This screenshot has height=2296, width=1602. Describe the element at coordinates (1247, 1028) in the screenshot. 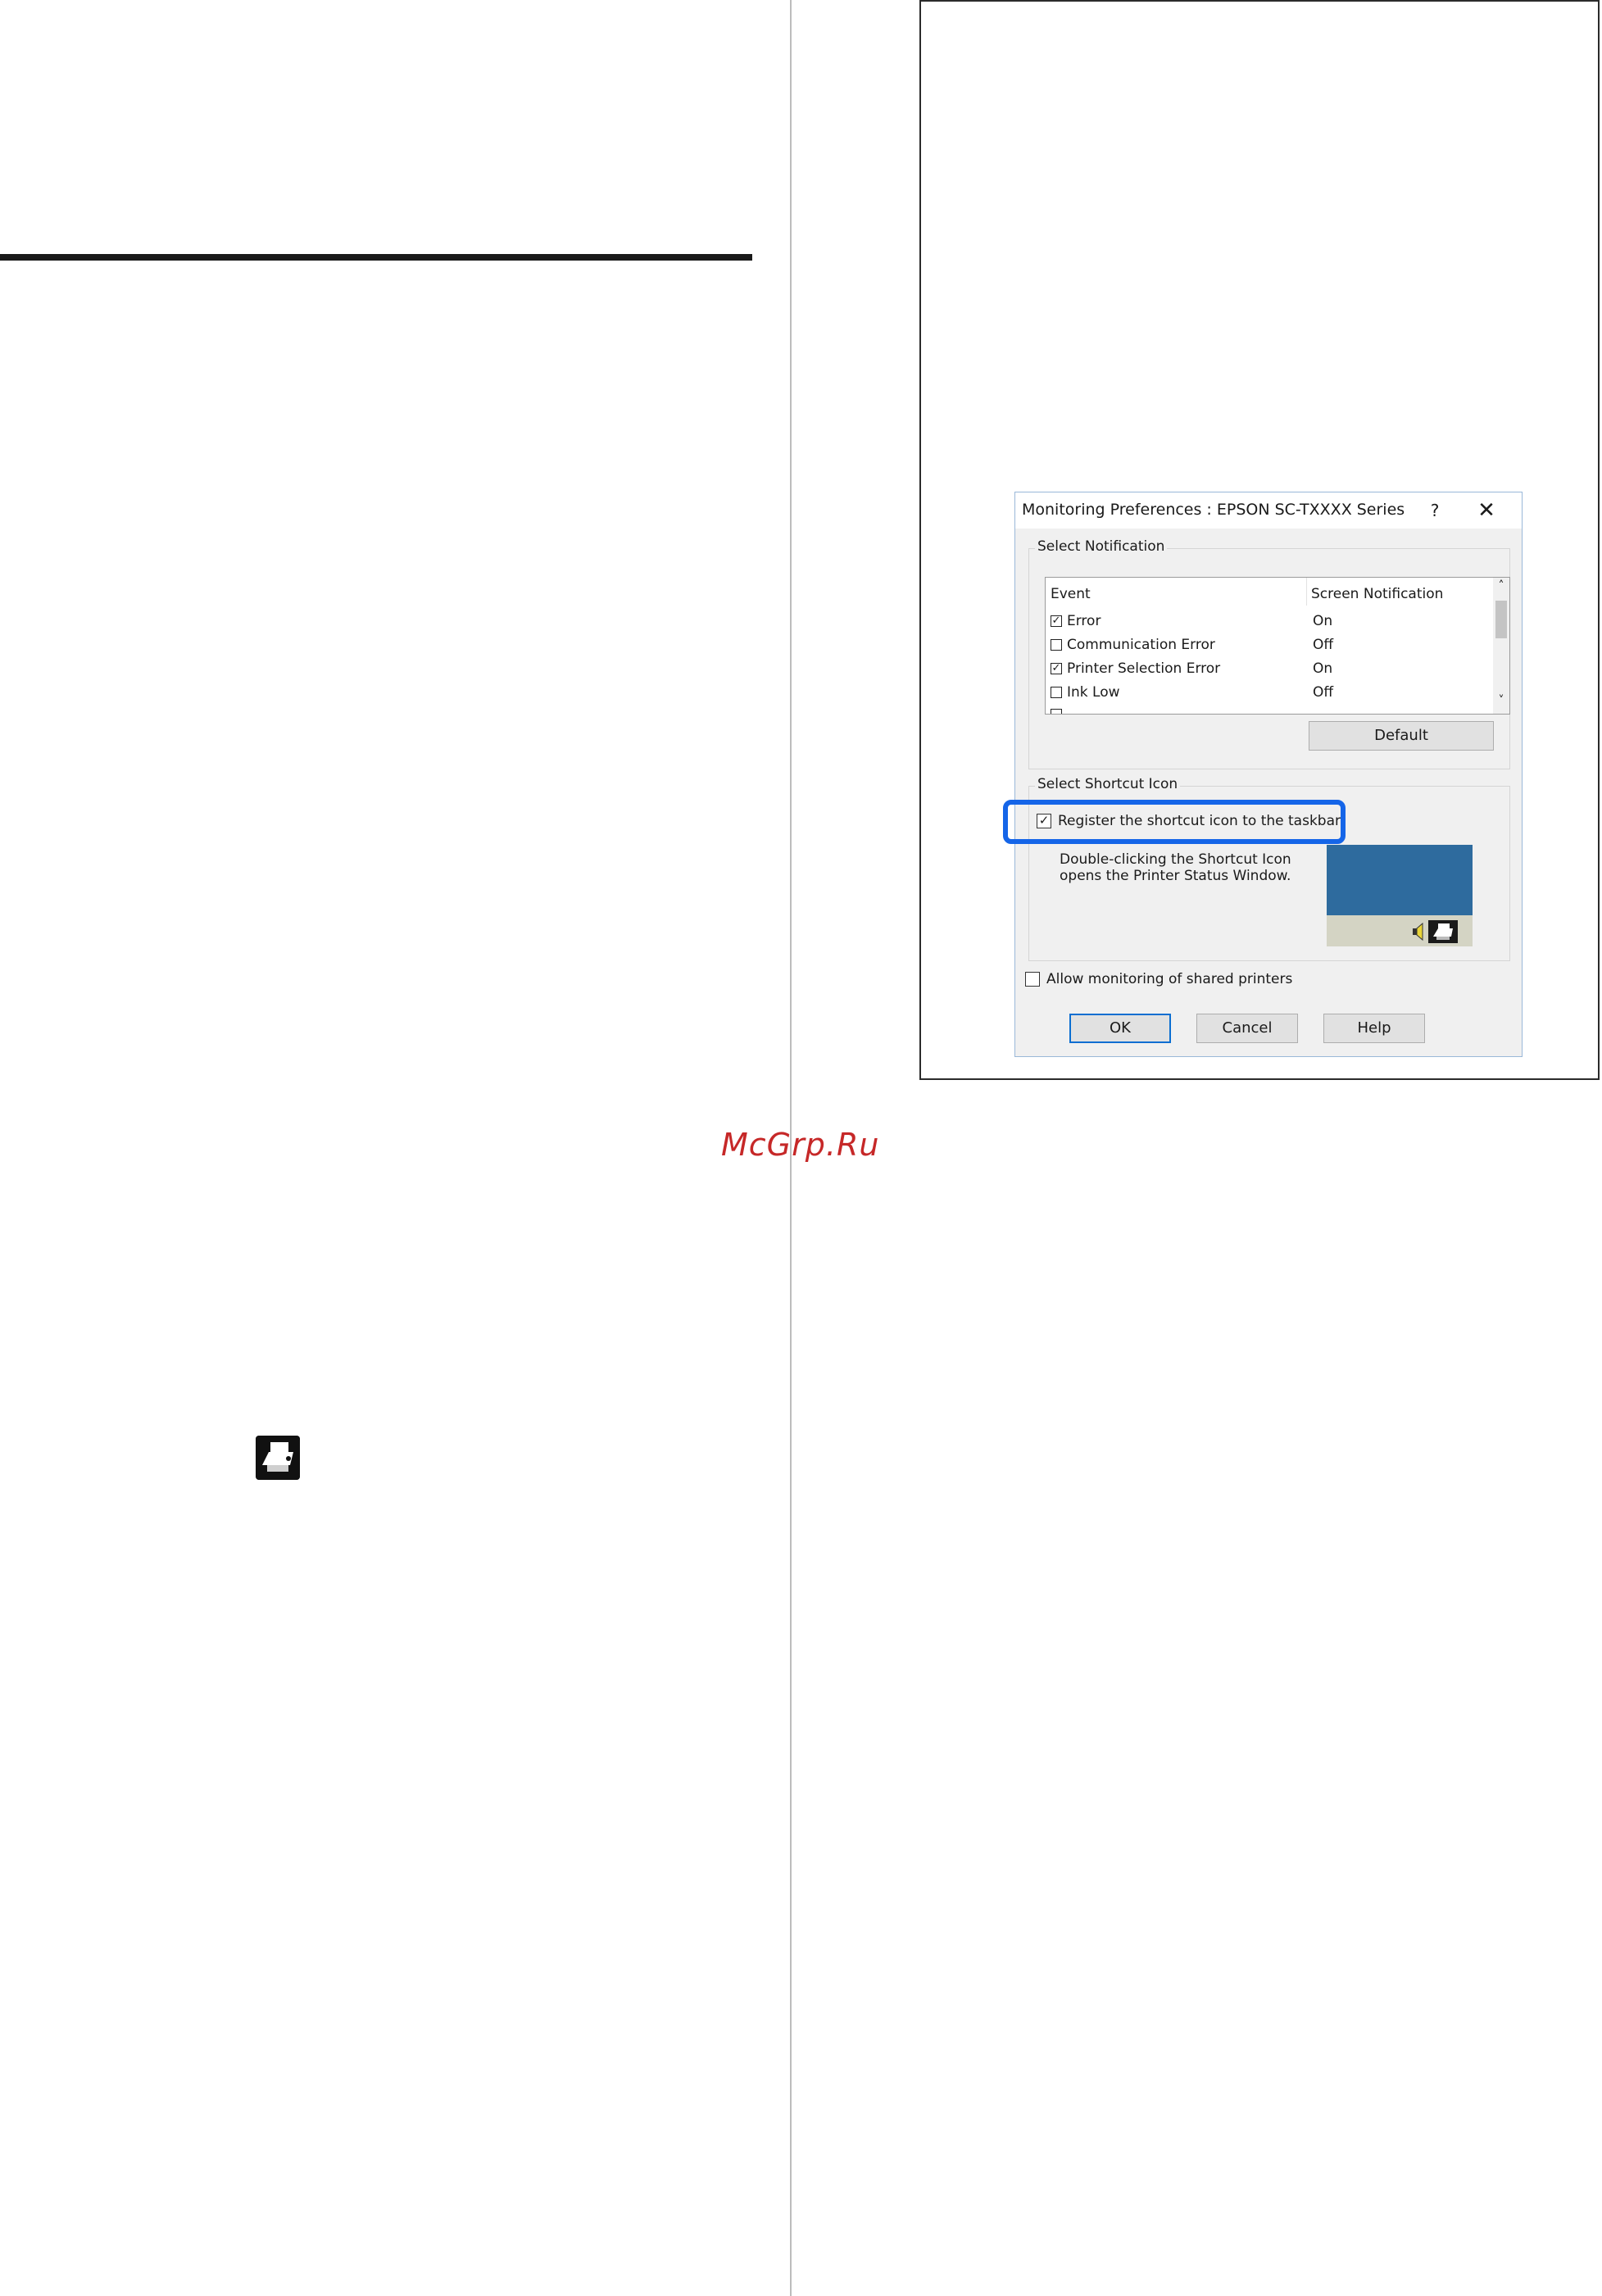

I see `cancel-button: Cancel` at that location.